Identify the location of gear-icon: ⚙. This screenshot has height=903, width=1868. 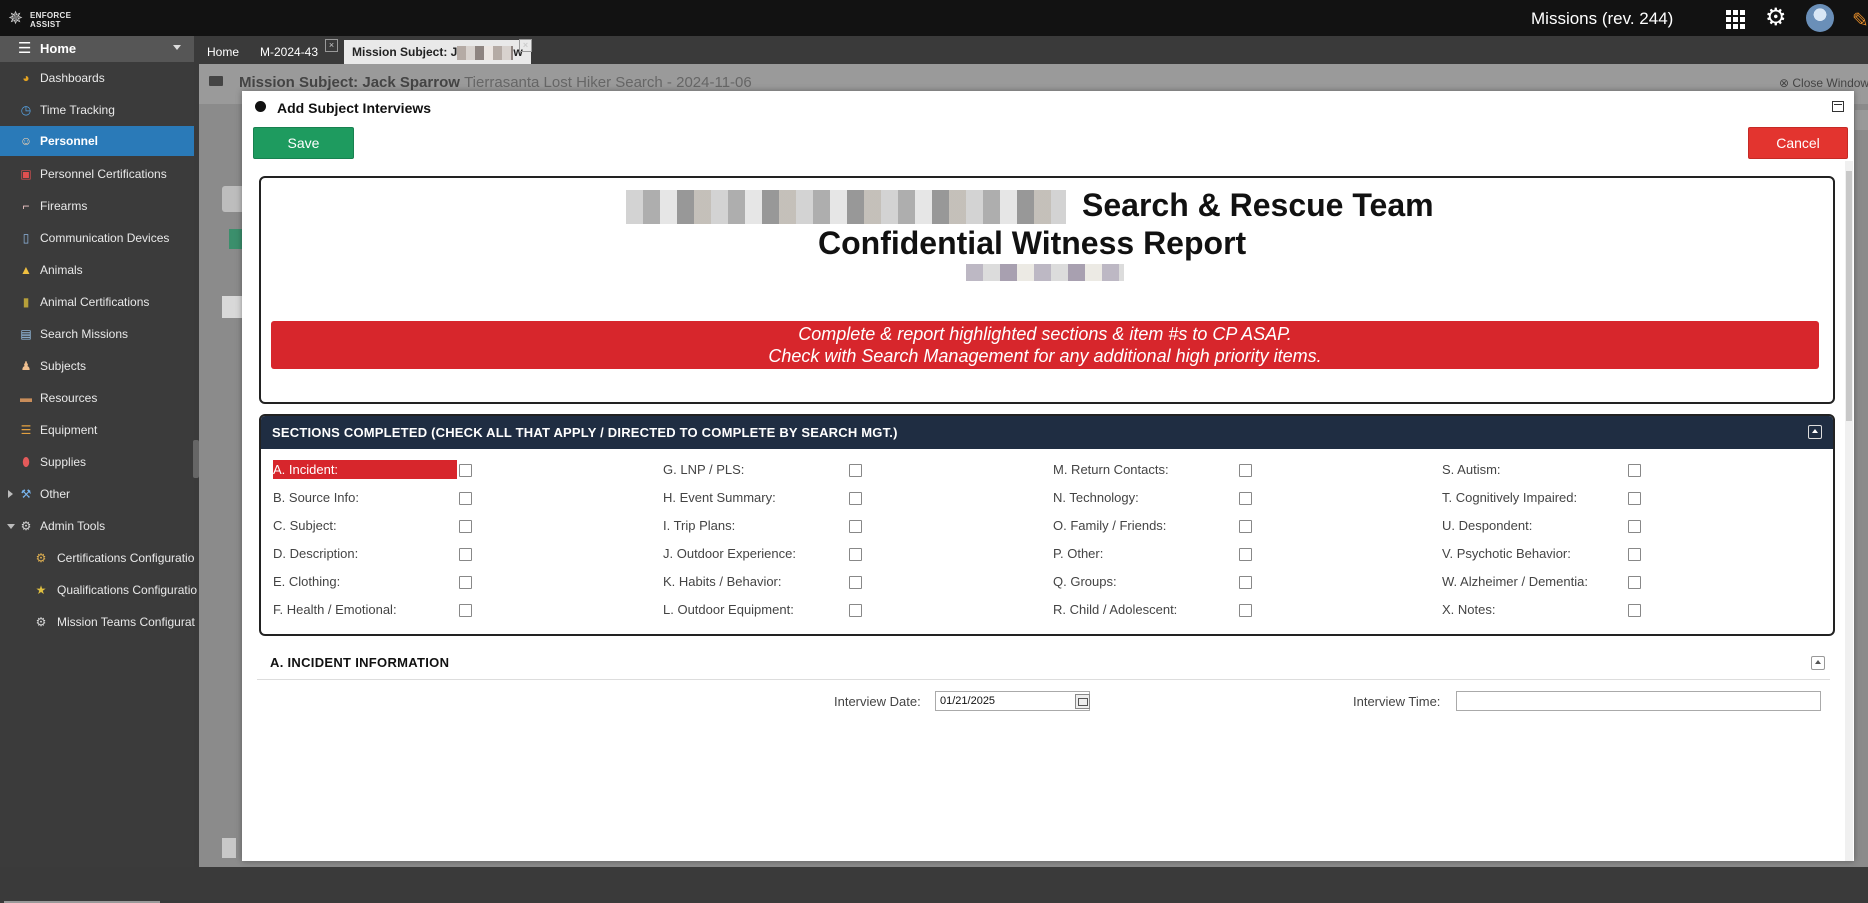
(41, 622).